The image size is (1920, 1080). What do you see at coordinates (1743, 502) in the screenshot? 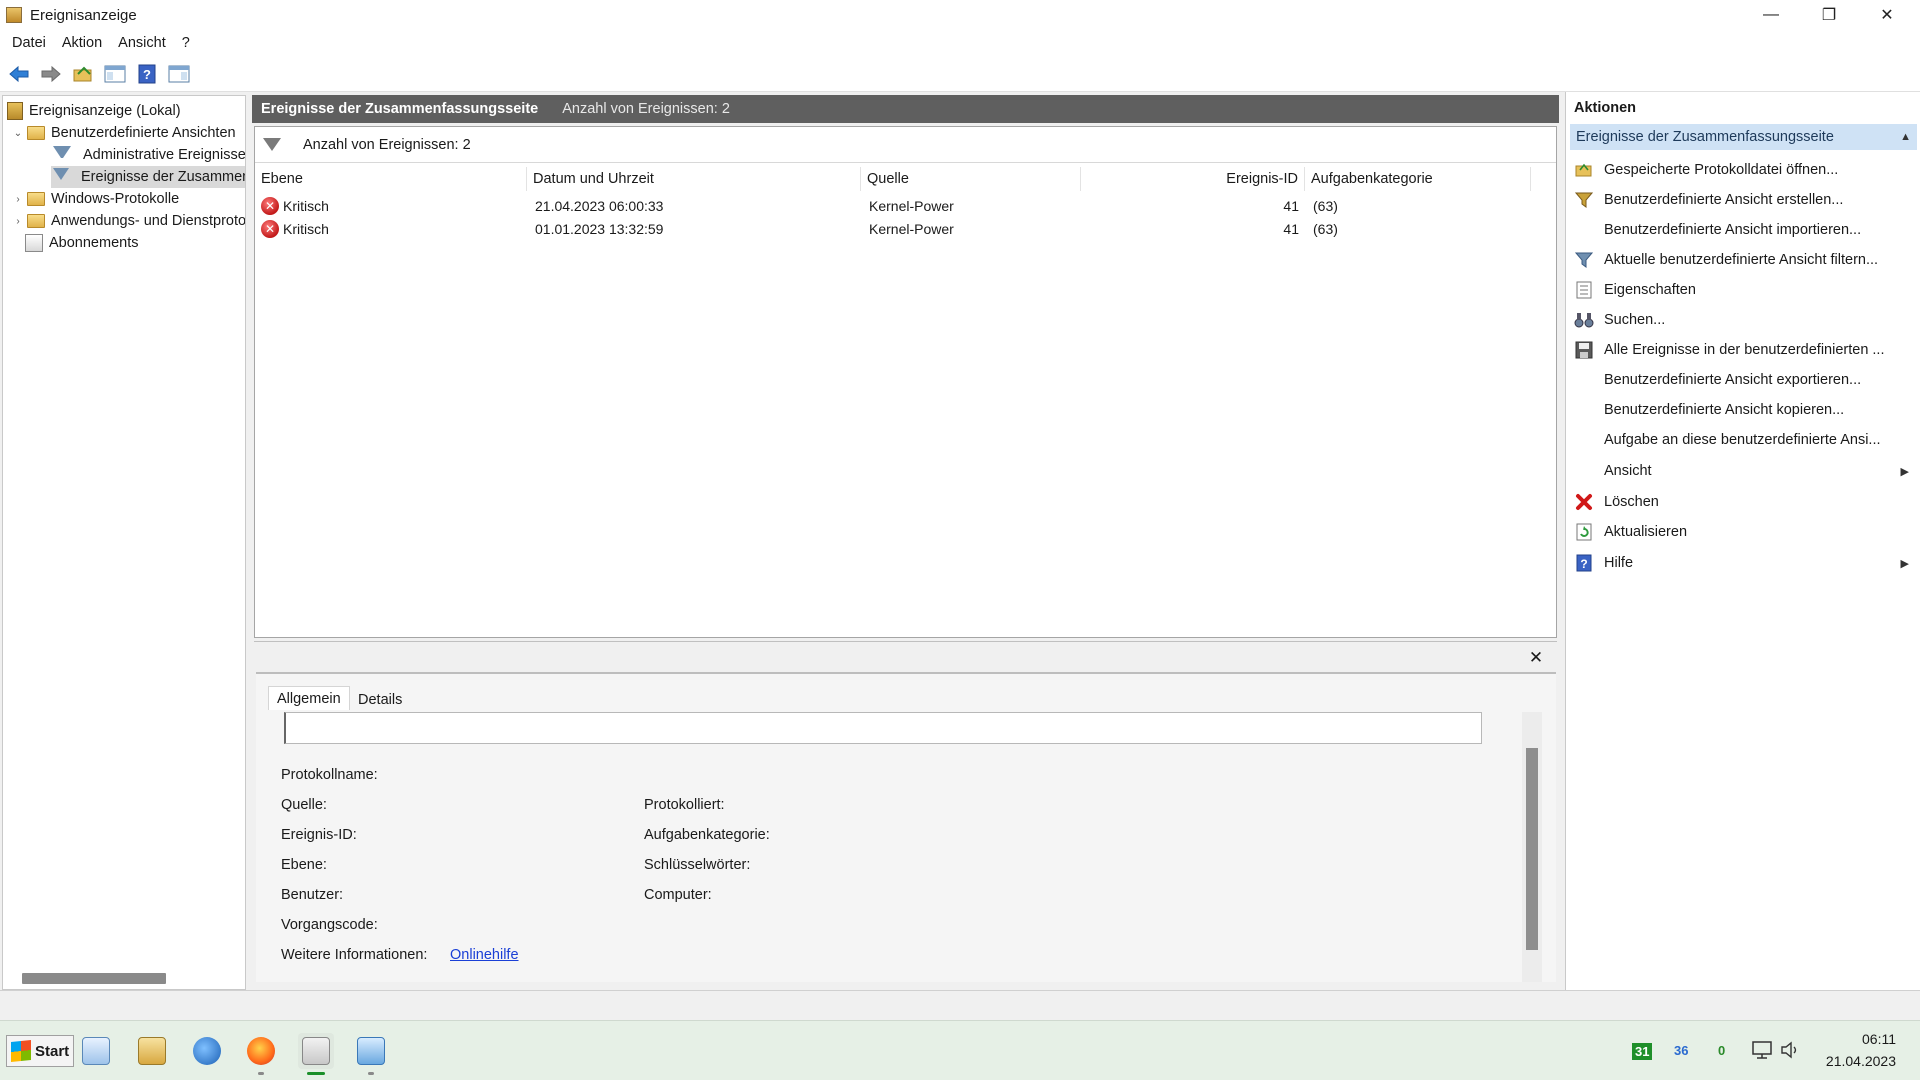
I see `action-delete: Löschen` at bounding box center [1743, 502].